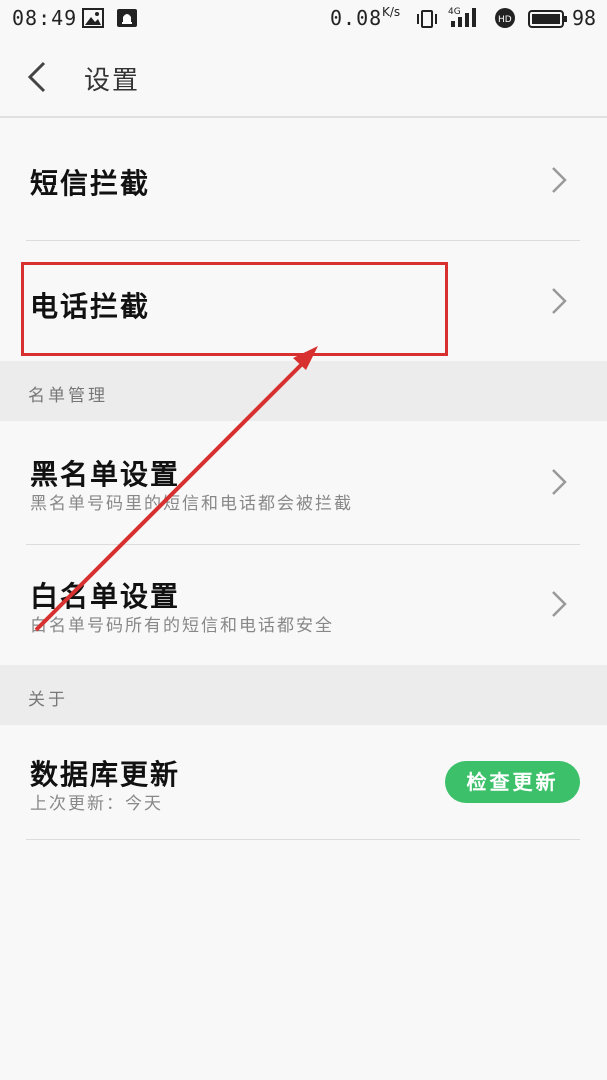 The height and width of the screenshot is (1080, 607). What do you see at coordinates (303, 391) in the screenshot?
I see `section-header-list-management: 名单管理` at bounding box center [303, 391].